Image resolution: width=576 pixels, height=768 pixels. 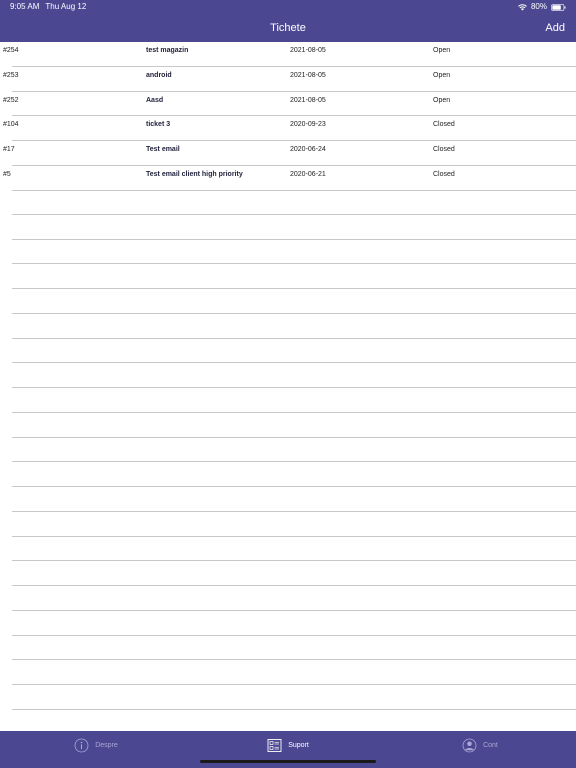 I want to click on tab-label: Despre, so click(x=106, y=745).